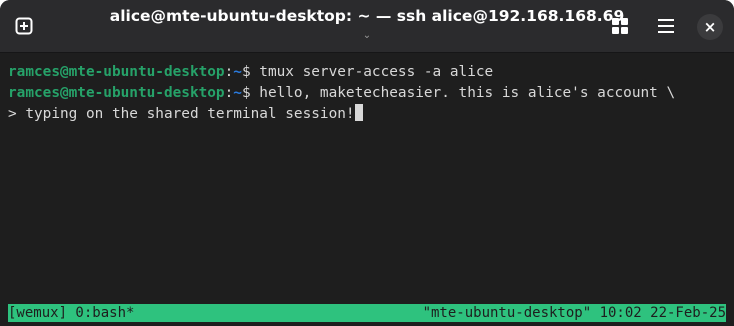  What do you see at coordinates (181, 114) in the screenshot?
I see `continuation-text: > typing on the shared terminal session!` at bounding box center [181, 114].